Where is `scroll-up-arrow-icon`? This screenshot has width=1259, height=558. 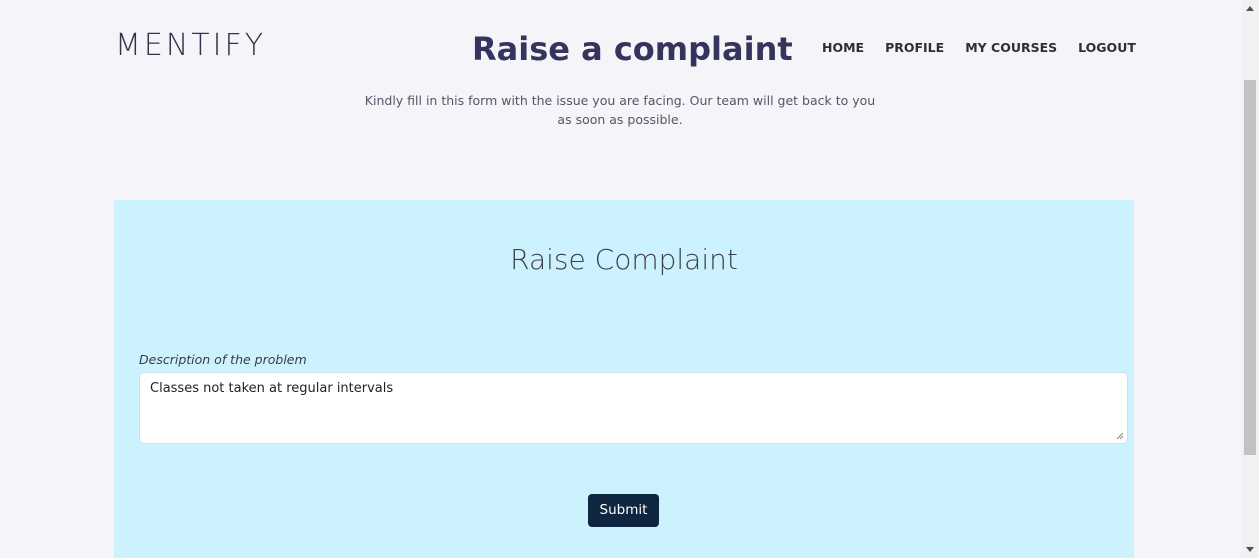 scroll-up-arrow-icon is located at coordinates (1250, 8).